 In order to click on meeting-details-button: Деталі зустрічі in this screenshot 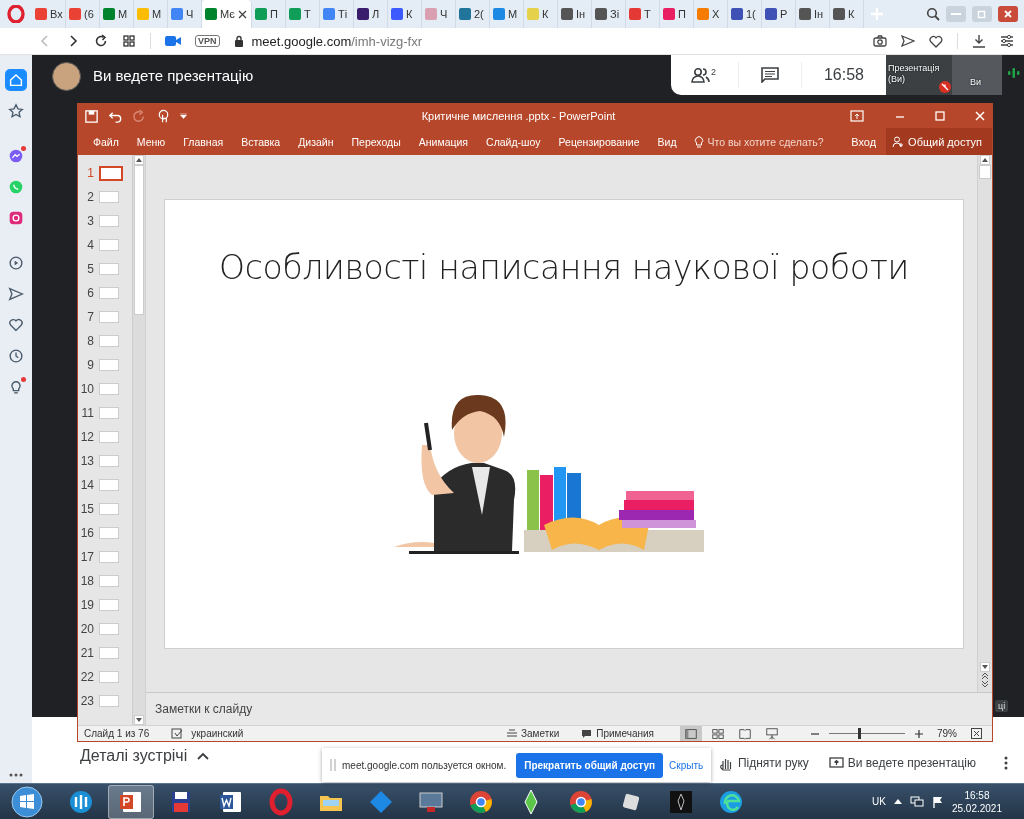, I will do `click(145, 756)`.